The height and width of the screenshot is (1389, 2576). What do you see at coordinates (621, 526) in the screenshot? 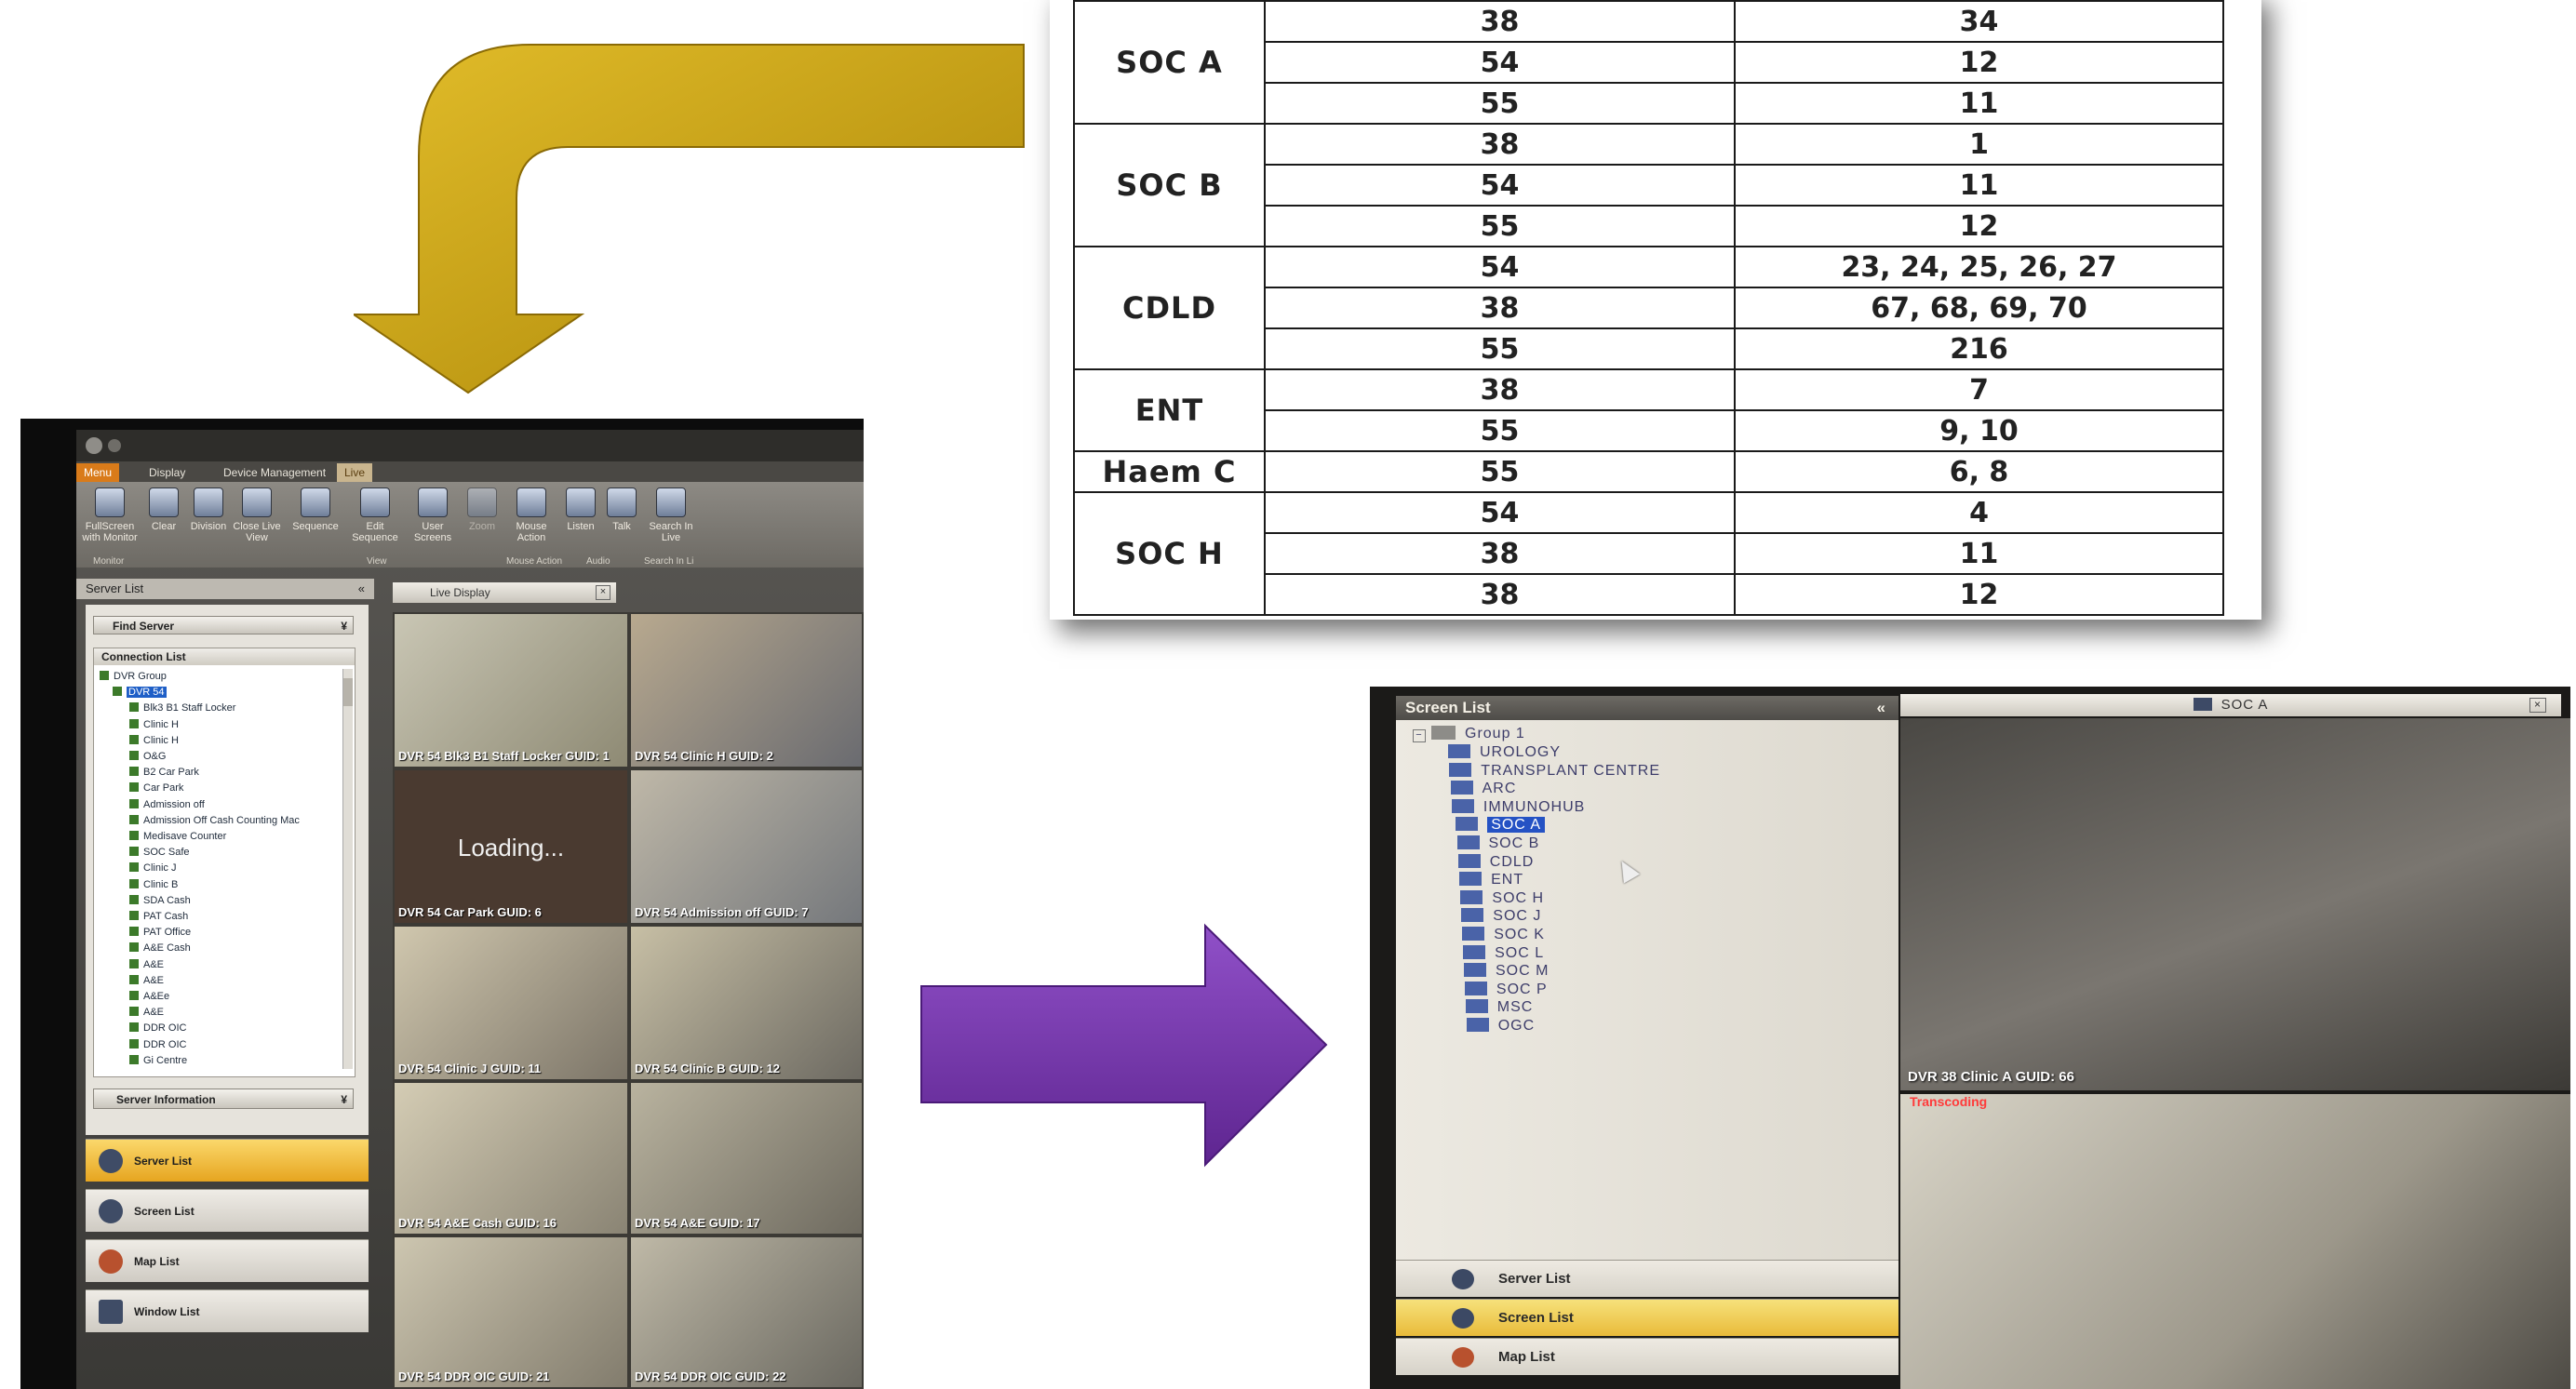
I see `talk-label: Talk` at bounding box center [621, 526].